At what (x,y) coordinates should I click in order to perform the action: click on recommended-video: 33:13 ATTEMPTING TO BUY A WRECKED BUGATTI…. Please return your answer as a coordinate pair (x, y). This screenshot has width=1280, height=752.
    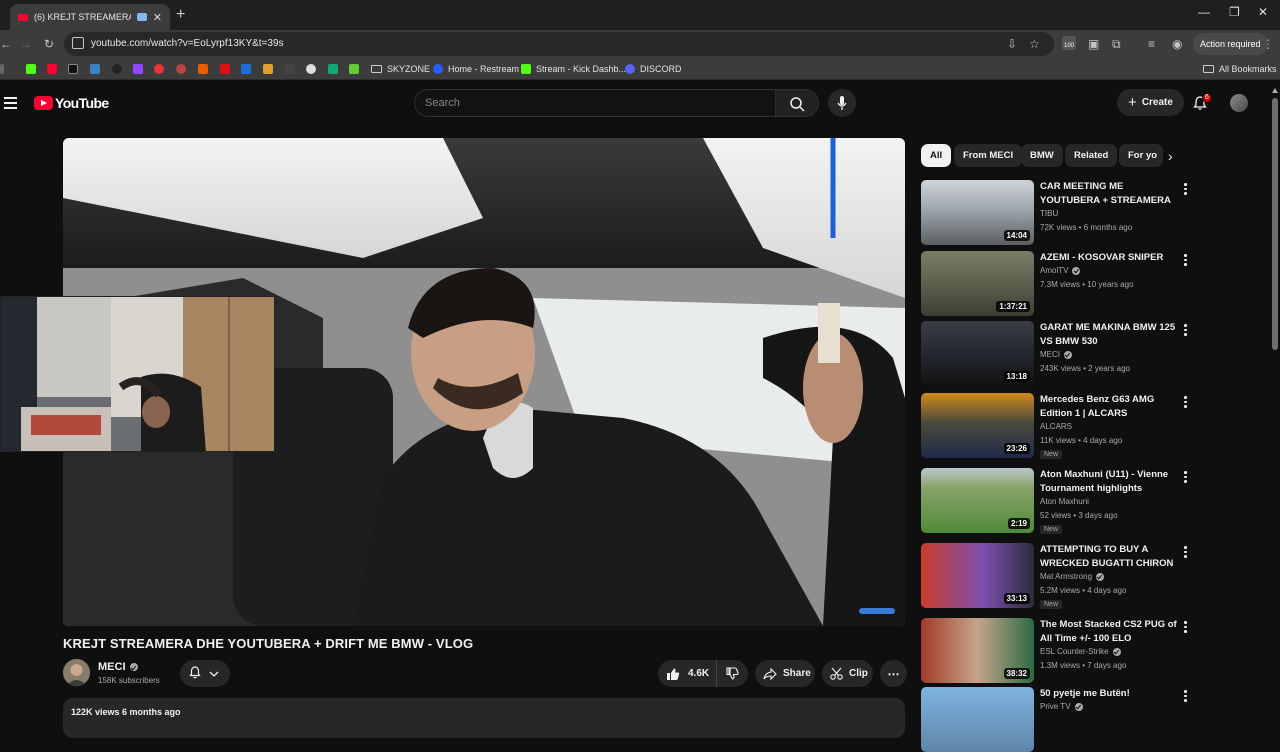
    Looking at the image, I should click on (1086, 577).